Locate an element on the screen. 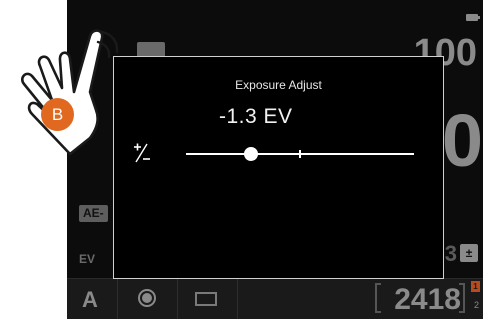  frame-icon is located at coordinates (206, 299).